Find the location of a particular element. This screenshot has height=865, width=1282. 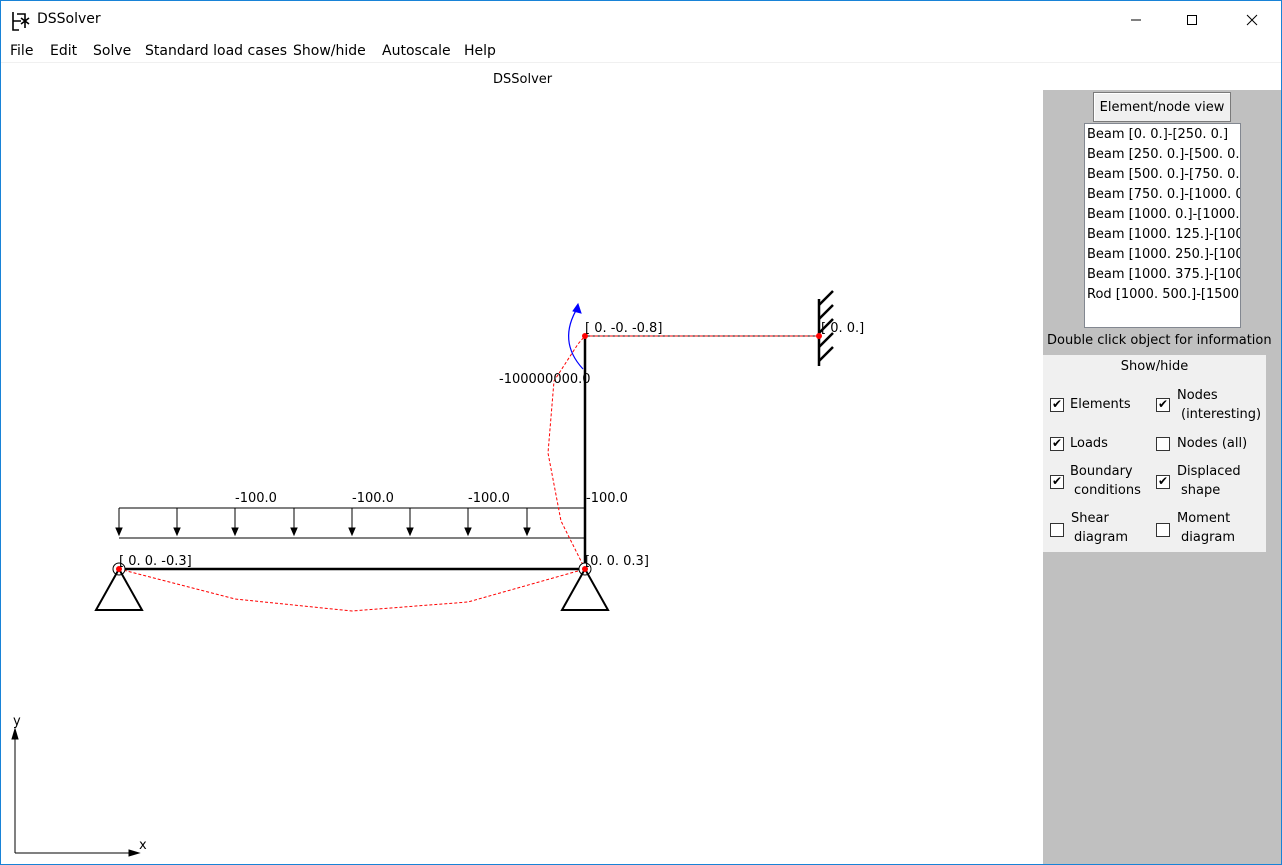

app-logo-icon is located at coordinates (21, 21).